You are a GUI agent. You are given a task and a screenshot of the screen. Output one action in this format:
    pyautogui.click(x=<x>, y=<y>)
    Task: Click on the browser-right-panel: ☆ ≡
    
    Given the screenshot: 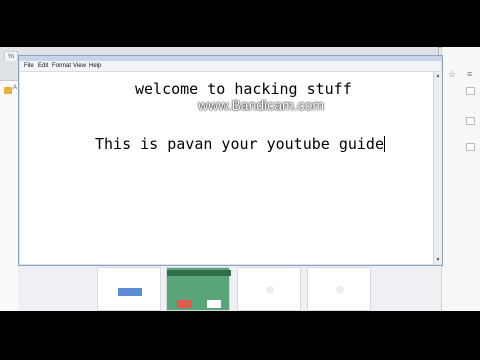 What is the action you would take?
    pyautogui.click(x=460, y=179)
    